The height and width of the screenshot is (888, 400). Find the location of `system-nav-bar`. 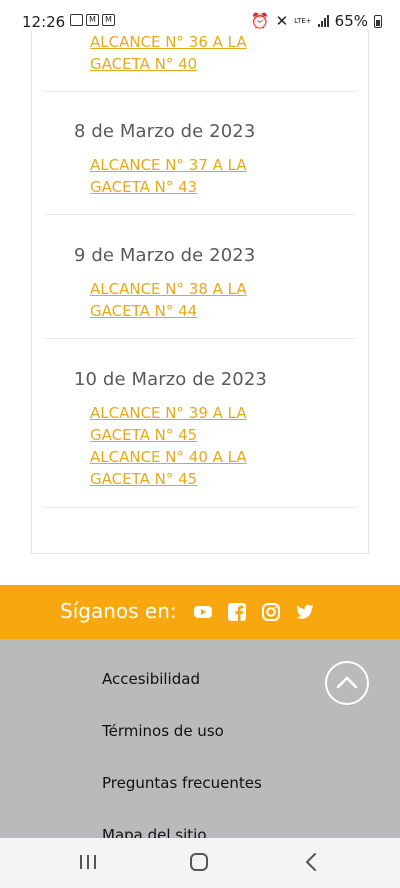

system-nav-bar is located at coordinates (200, 863).